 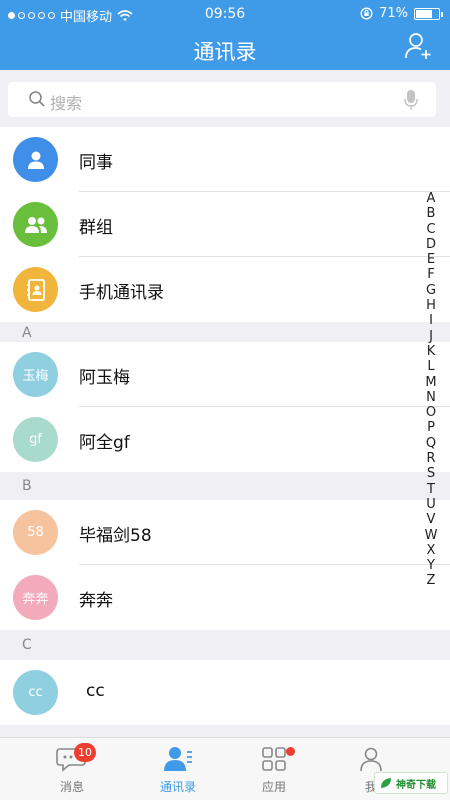 I want to click on index-letter-m: M, so click(x=431, y=382).